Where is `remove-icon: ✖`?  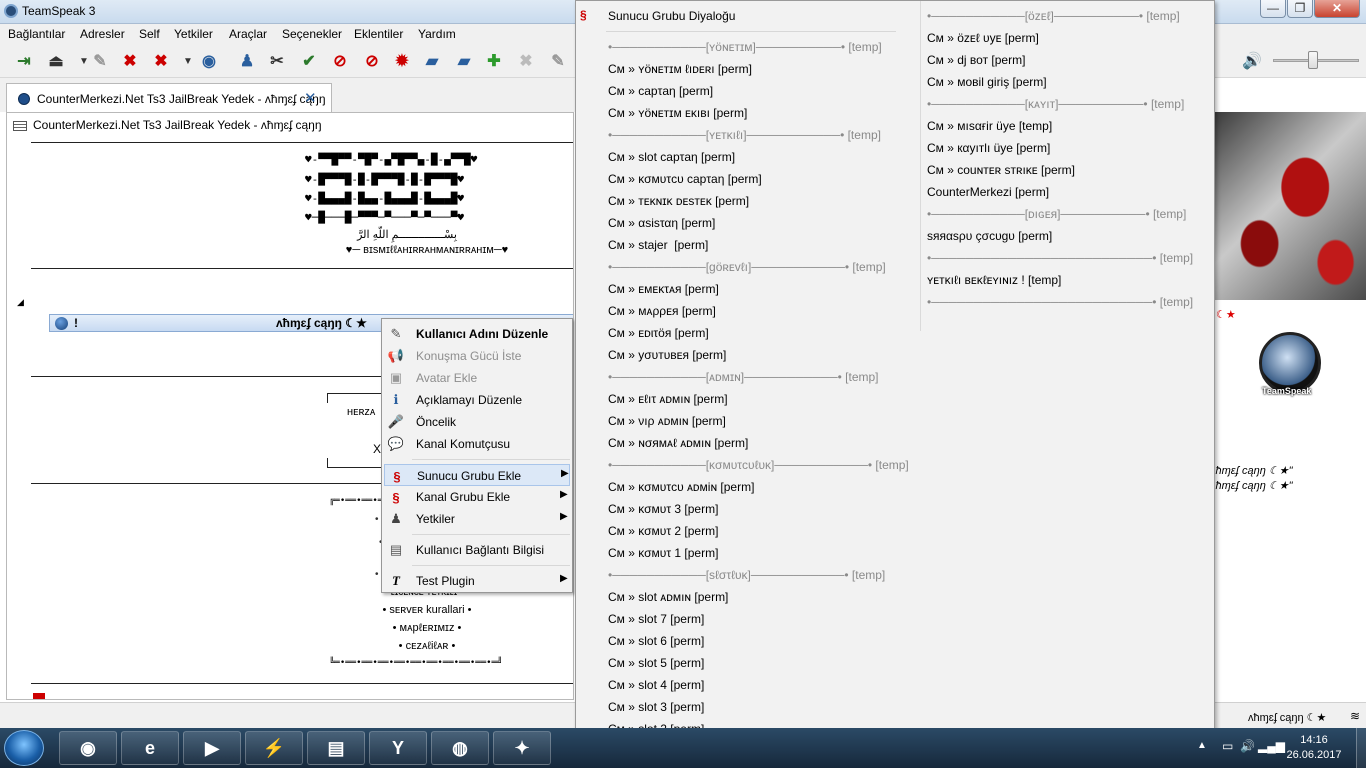 remove-icon: ✖ is located at coordinates (526, 61).